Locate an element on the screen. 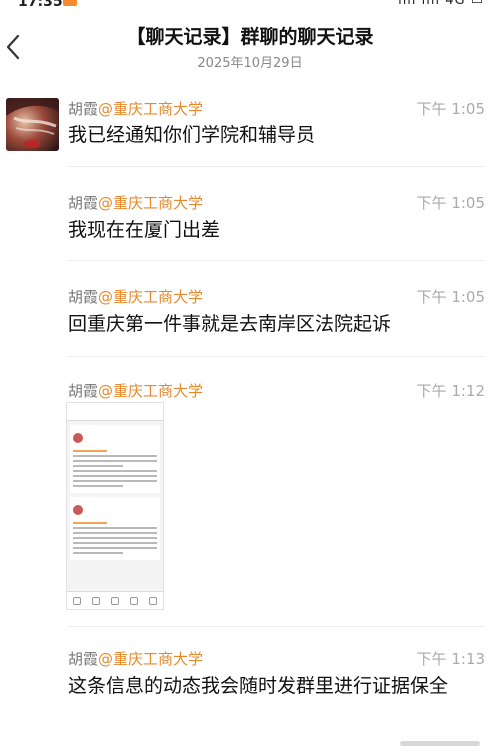  chat-message: 胡霞@重庆工商大学 下午 1:12 is located at coordinates (250, 392).